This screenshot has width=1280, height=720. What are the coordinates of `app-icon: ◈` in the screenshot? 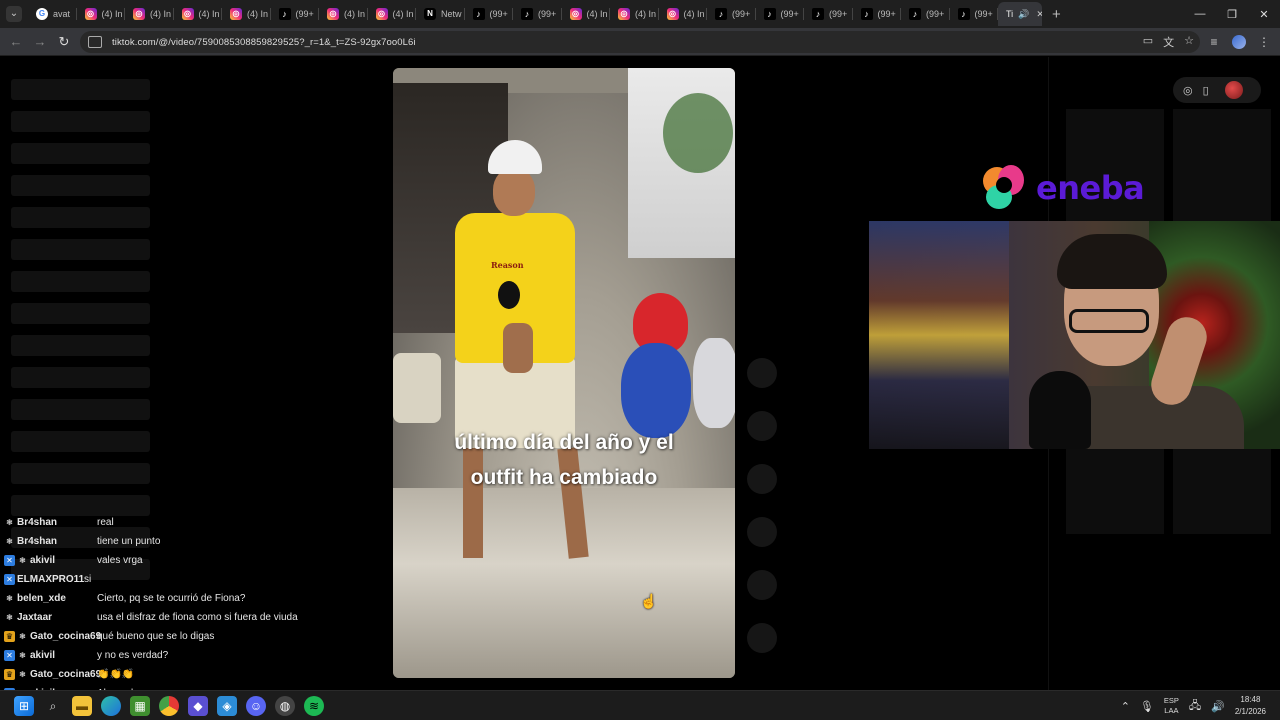 It's located at (227, 706).